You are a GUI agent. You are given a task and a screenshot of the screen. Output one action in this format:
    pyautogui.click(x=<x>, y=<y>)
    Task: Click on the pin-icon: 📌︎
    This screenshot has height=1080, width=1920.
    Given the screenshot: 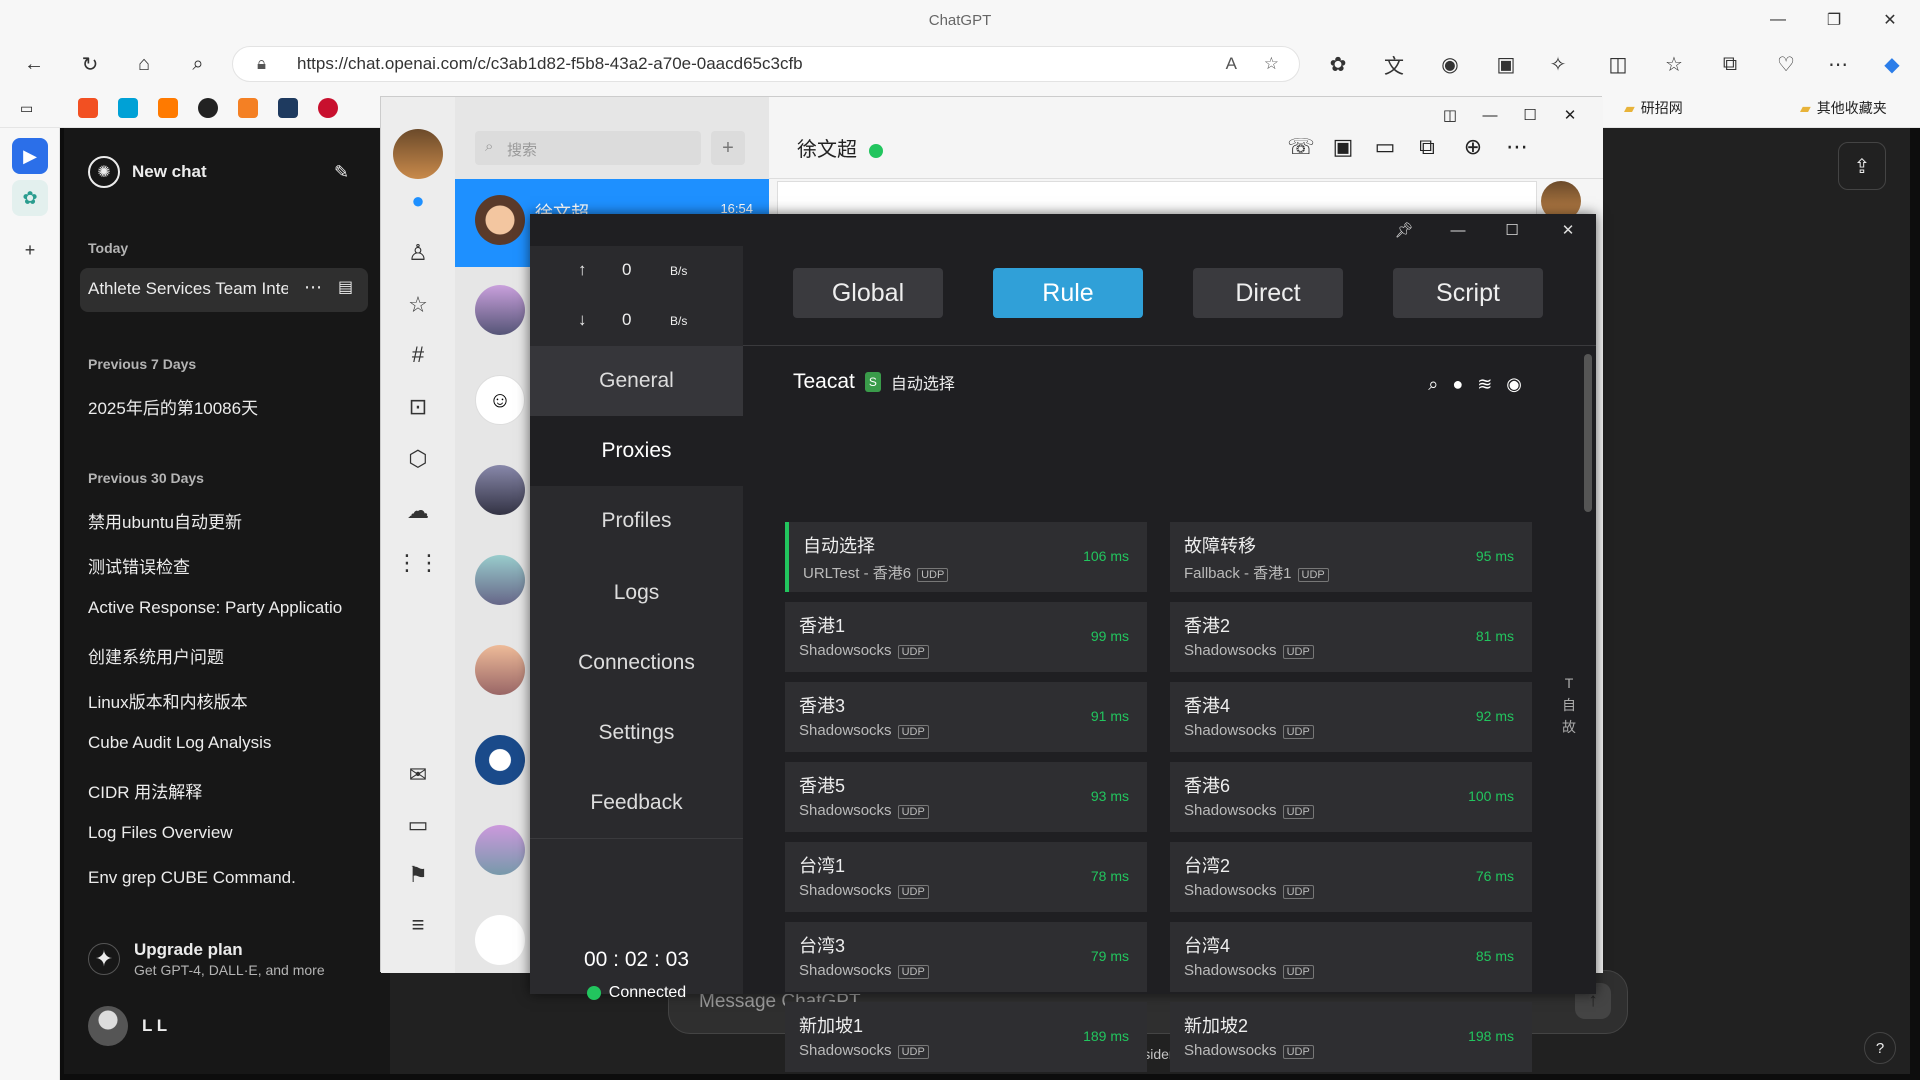 What is the action you would take?
    pyautogui.click(x=1404, y=230)
    